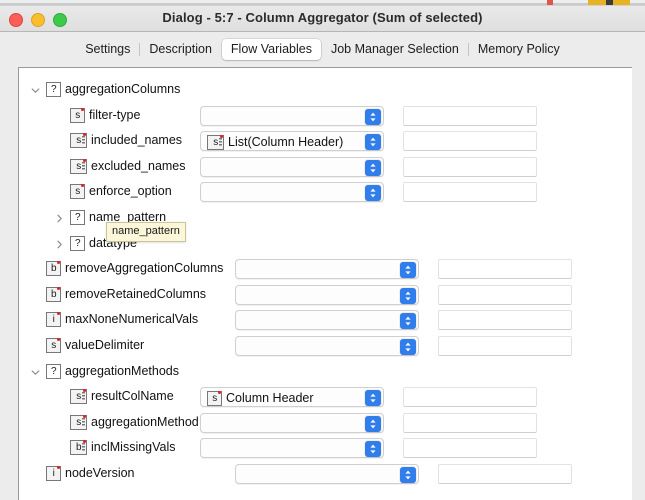 The width and height of the screenshot is (645, 500). I want to click on variable-row: i maxNoneNumericalVals, so click(325, 320).